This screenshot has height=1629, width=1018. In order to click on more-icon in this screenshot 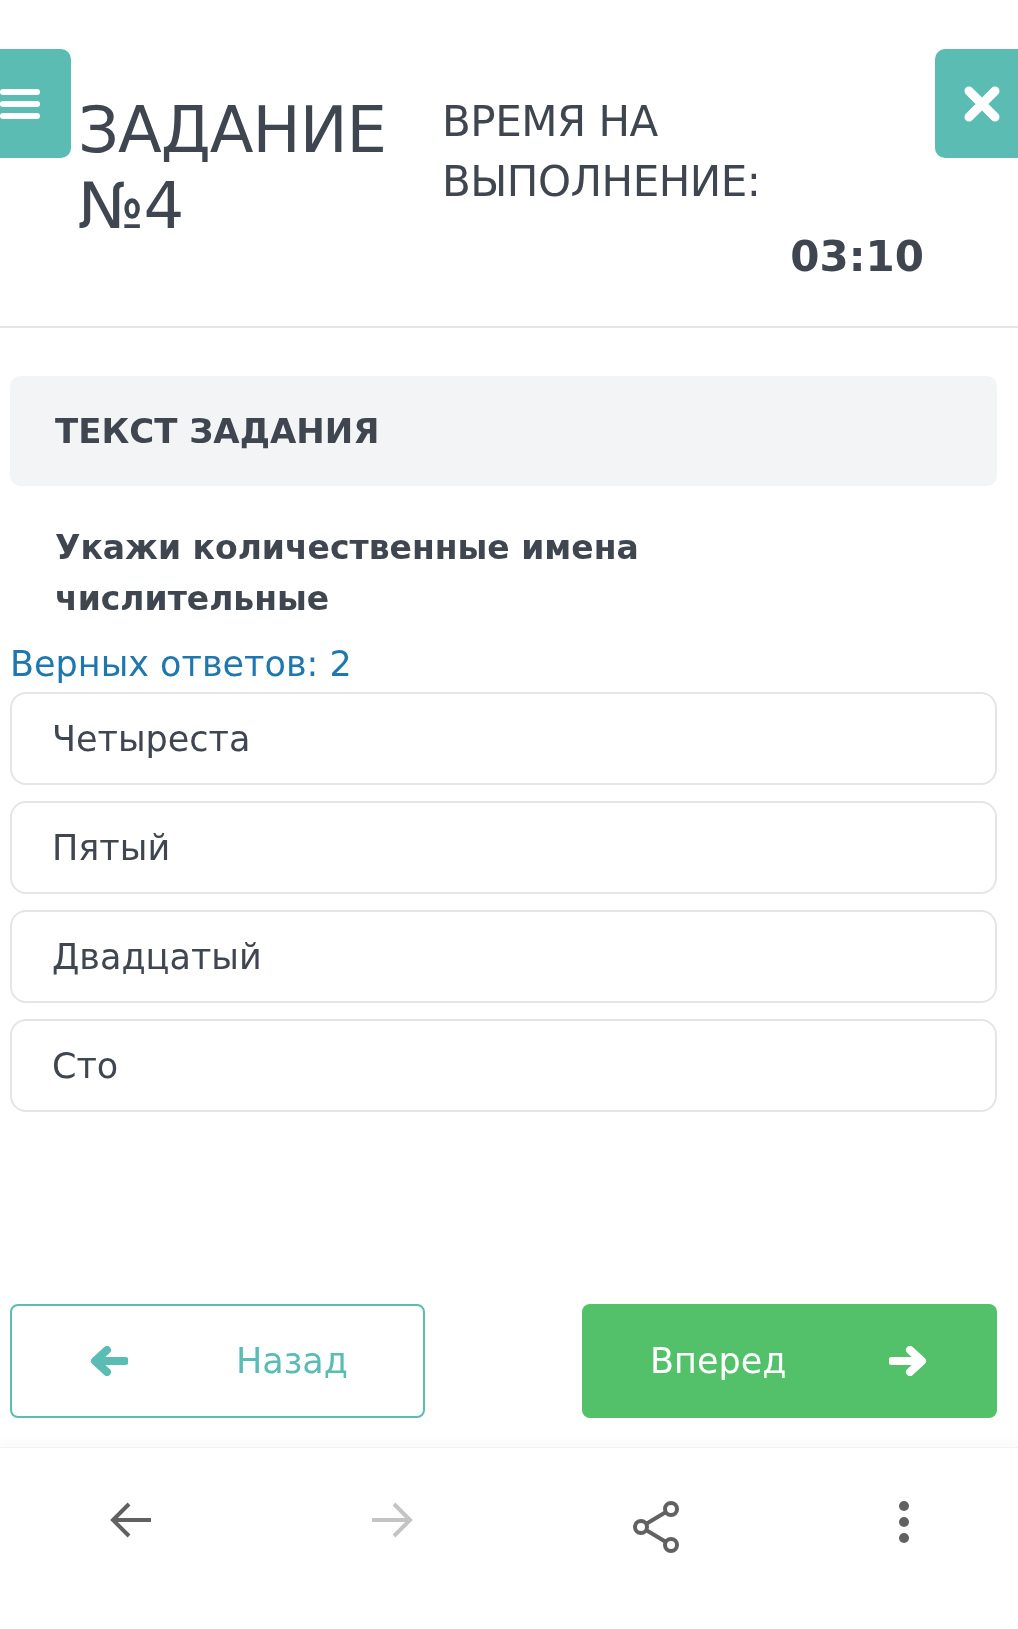, I will do `click(903, 1522)`.